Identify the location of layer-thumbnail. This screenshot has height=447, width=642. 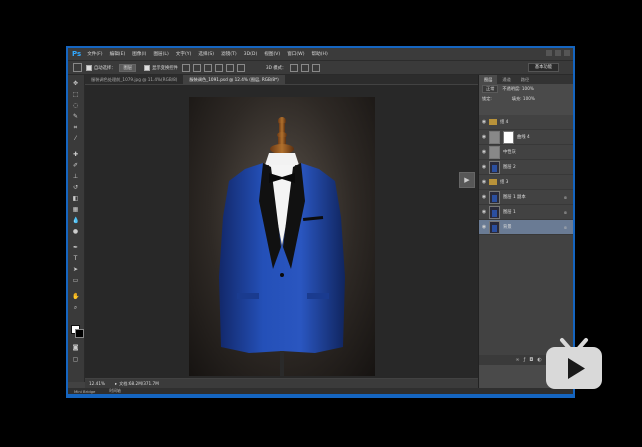
(494, 152).